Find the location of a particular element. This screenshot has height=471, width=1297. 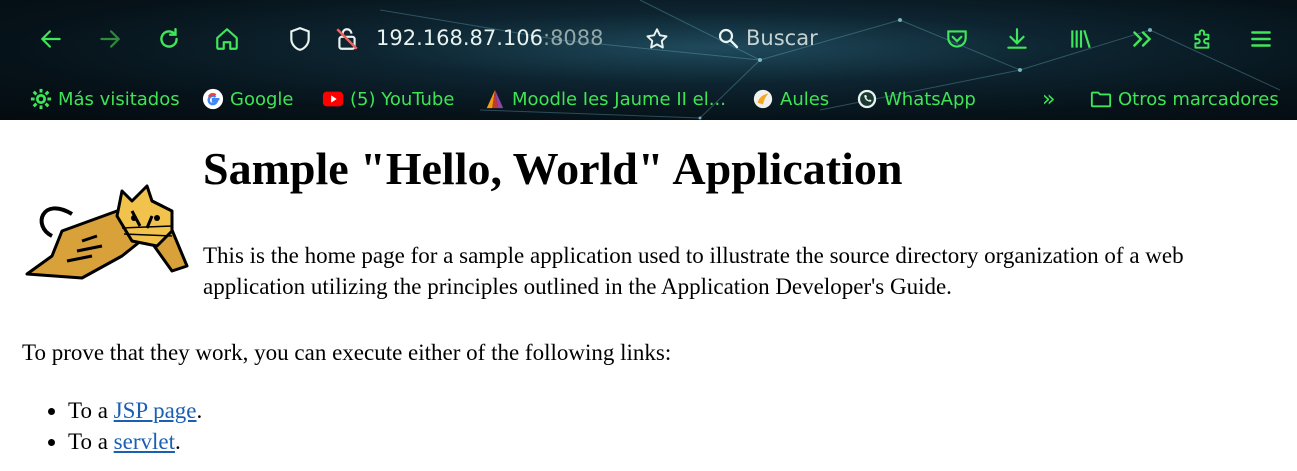

moodle-icon is located at coordinates (495, 99).